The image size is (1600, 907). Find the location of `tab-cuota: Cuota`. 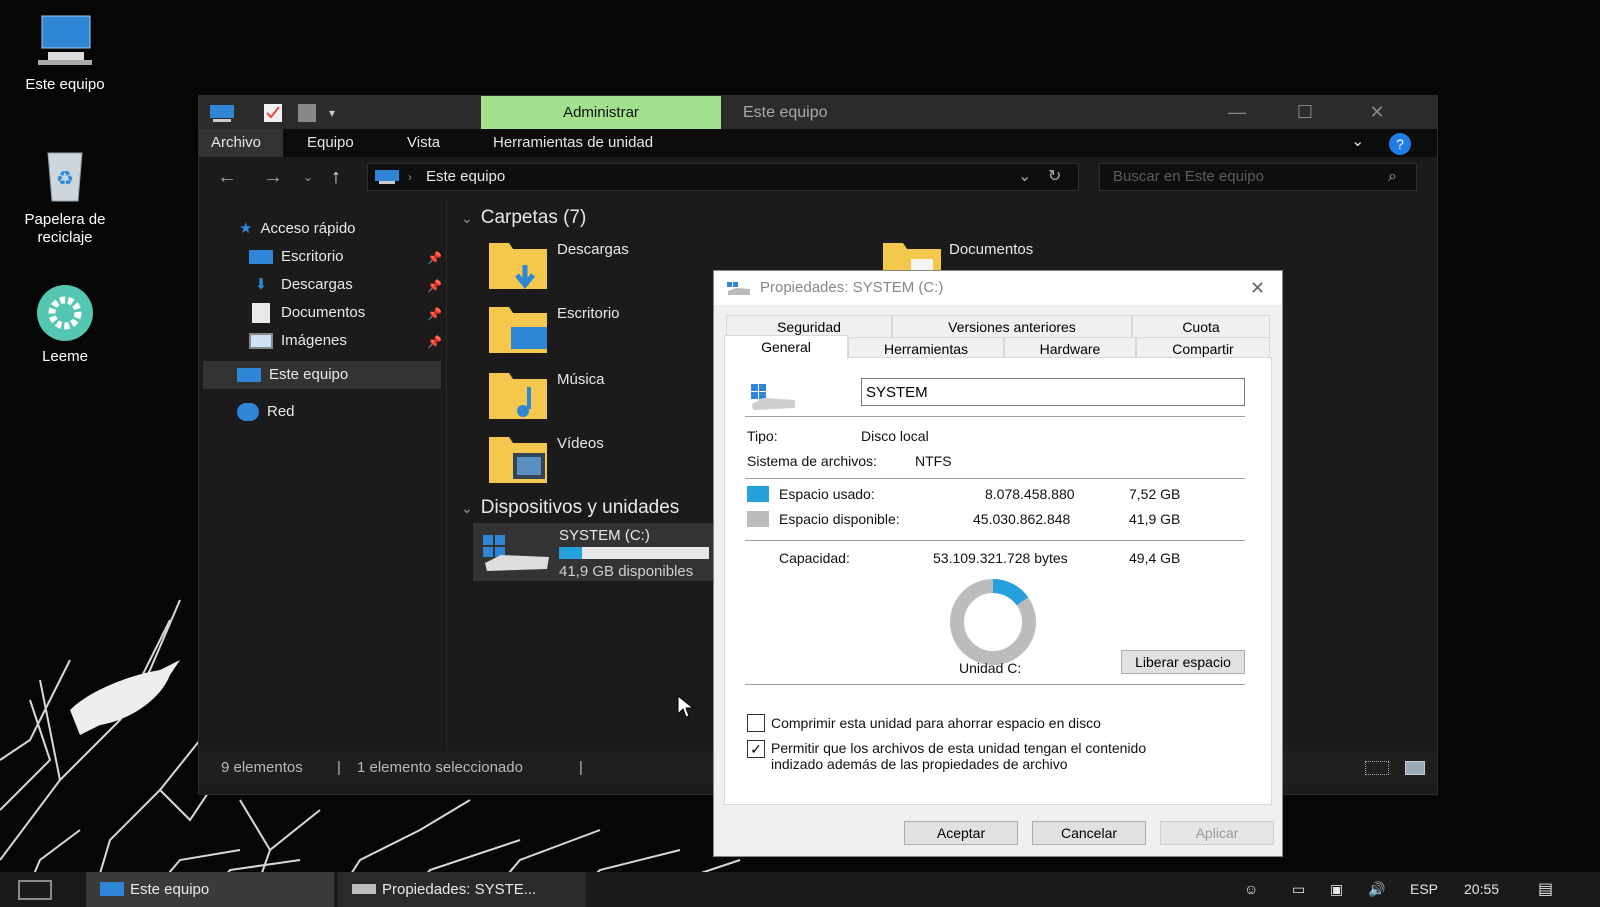

tab-cuota: Cuota is located at coordinates (1201, 326).